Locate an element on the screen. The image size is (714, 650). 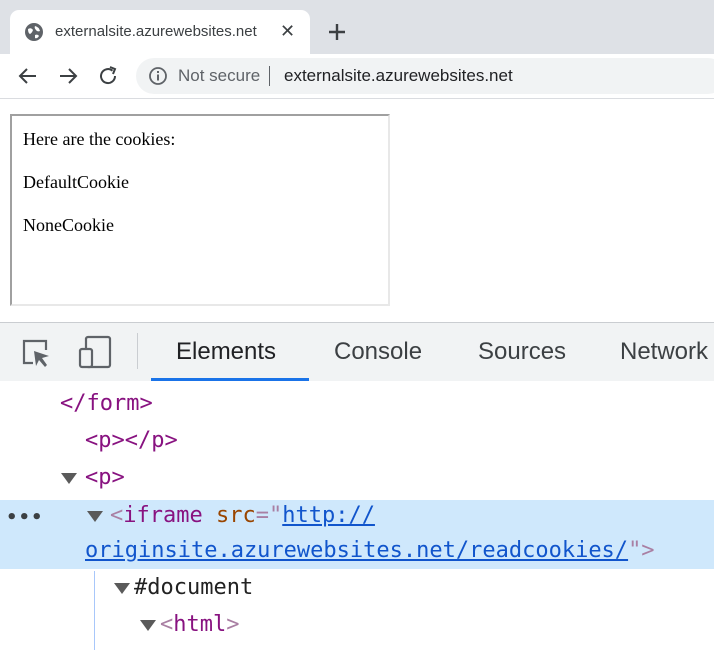
cookie-item: NoneCookie is located at coordinates (68, 225).